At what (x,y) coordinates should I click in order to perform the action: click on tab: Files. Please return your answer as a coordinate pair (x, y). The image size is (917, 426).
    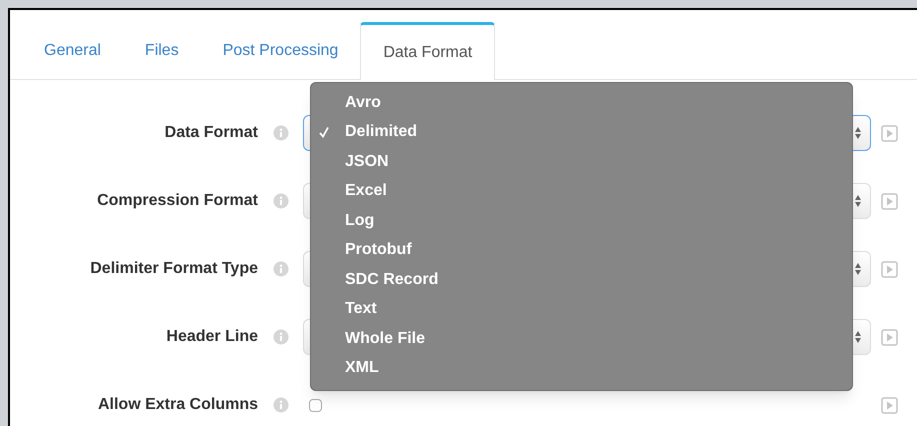
    Looking at the image, I should click on (161, 51).